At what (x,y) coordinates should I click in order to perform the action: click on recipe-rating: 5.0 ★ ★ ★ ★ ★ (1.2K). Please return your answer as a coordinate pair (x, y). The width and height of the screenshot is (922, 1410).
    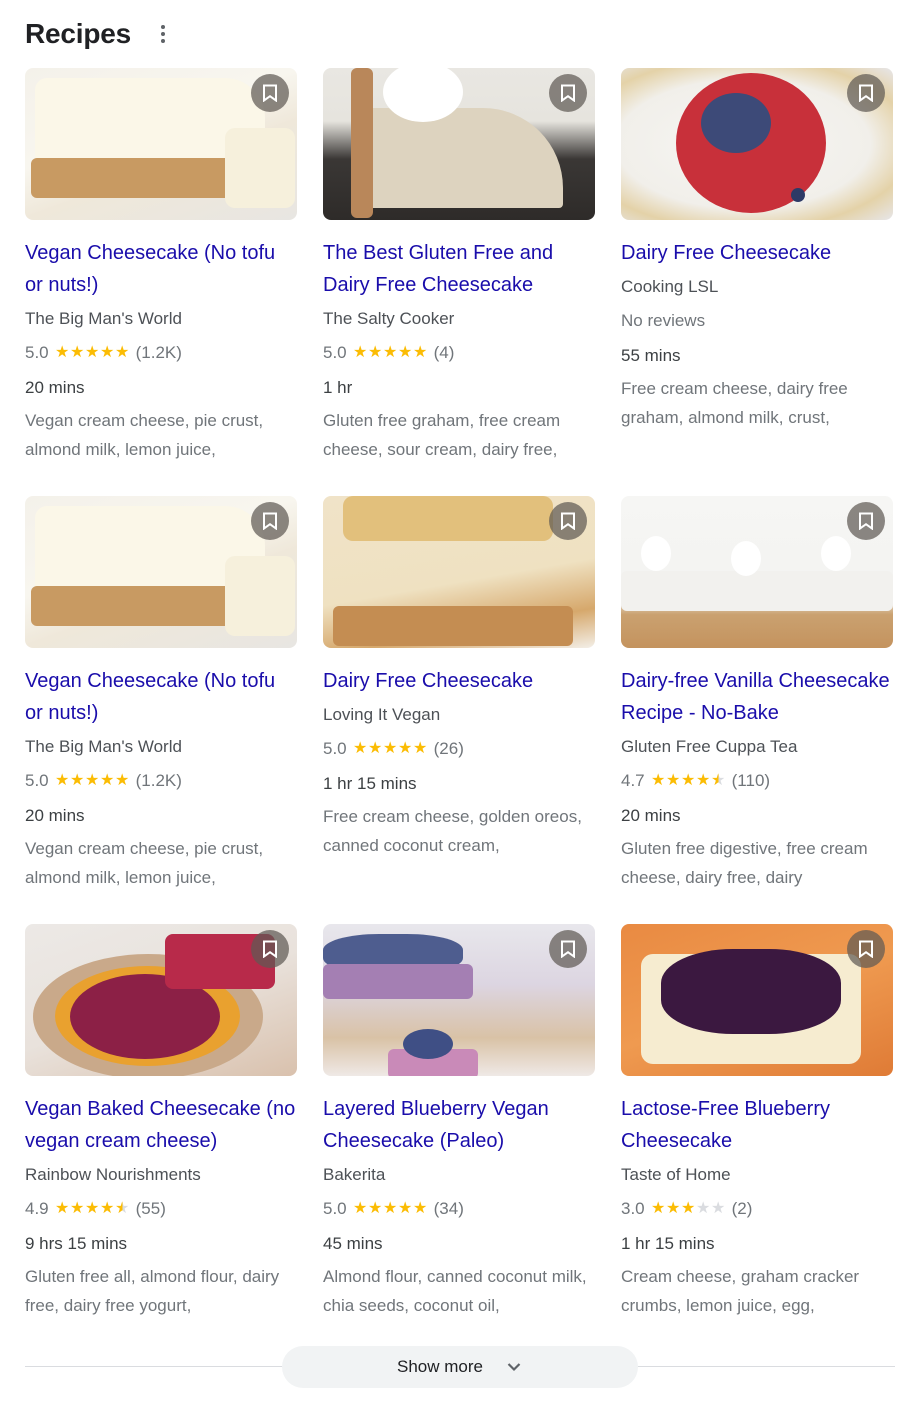
    Looking at the image, I should click on (161, 353).